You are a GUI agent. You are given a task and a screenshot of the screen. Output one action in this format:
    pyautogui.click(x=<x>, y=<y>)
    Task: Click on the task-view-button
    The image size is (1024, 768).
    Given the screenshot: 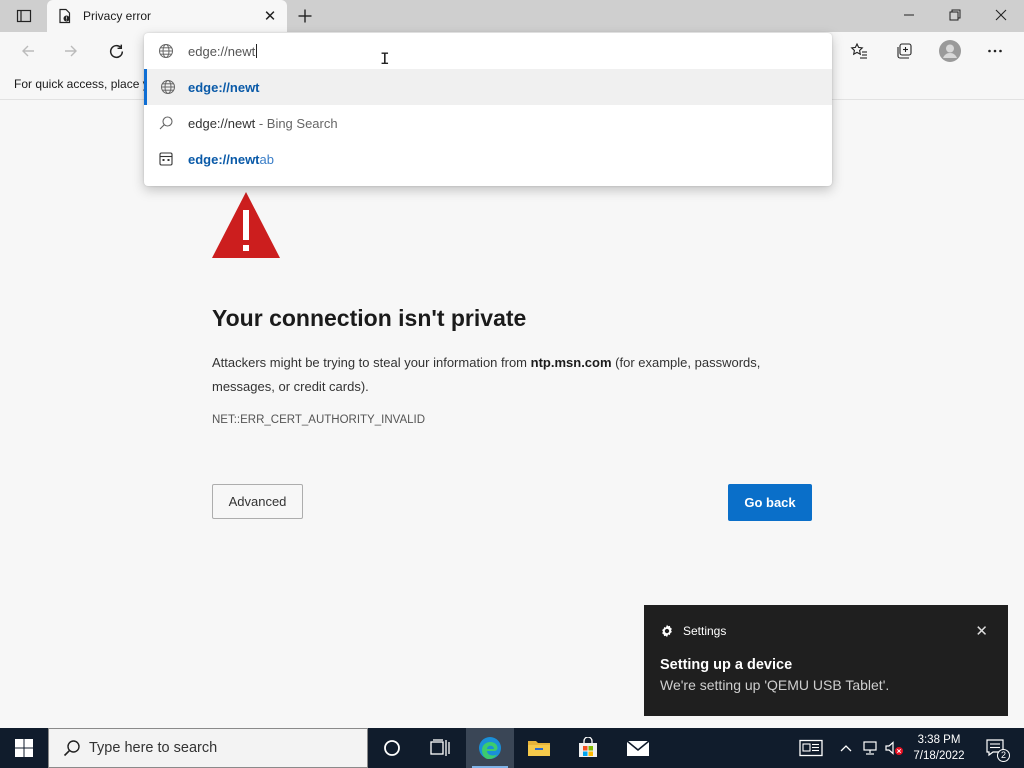 What is the action you would take?
    pyautogui.click(x=440, y=748)
    